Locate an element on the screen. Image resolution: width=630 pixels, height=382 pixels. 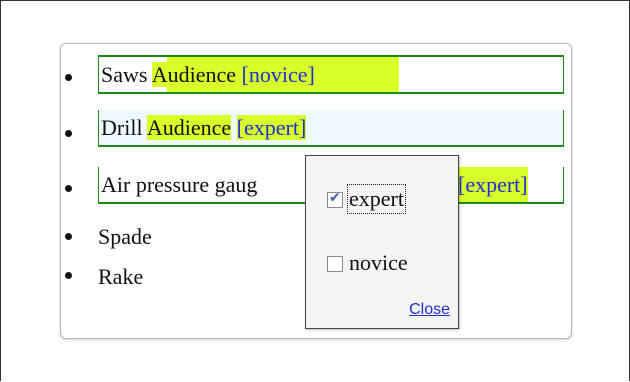
expert-checkbox: ✔ is located at coordinates (335, 199).